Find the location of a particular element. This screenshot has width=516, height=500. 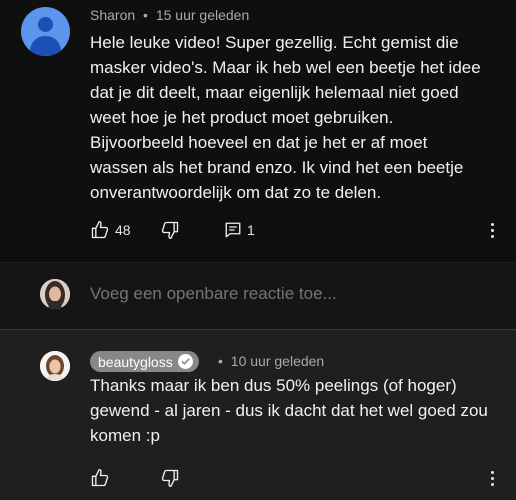

reply-meta: • 10 uur geleden is located at coordinates (271, 361).